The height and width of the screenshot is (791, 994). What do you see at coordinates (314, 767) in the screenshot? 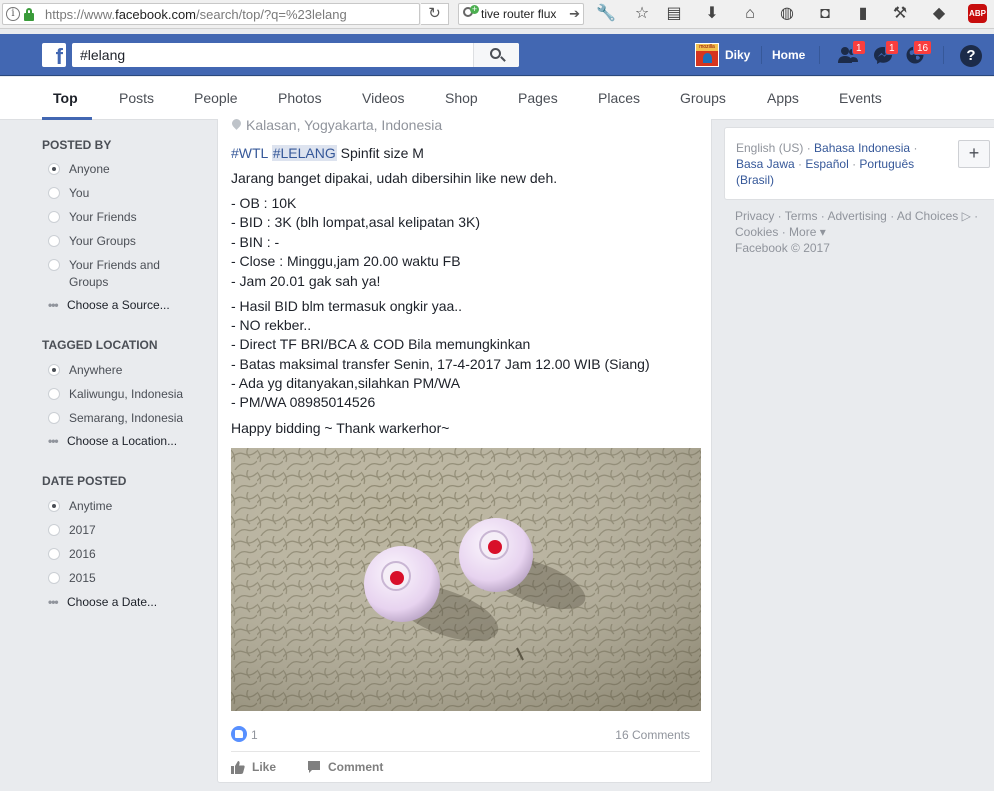
I see `comment-icon` at bounding box center [314, 767].